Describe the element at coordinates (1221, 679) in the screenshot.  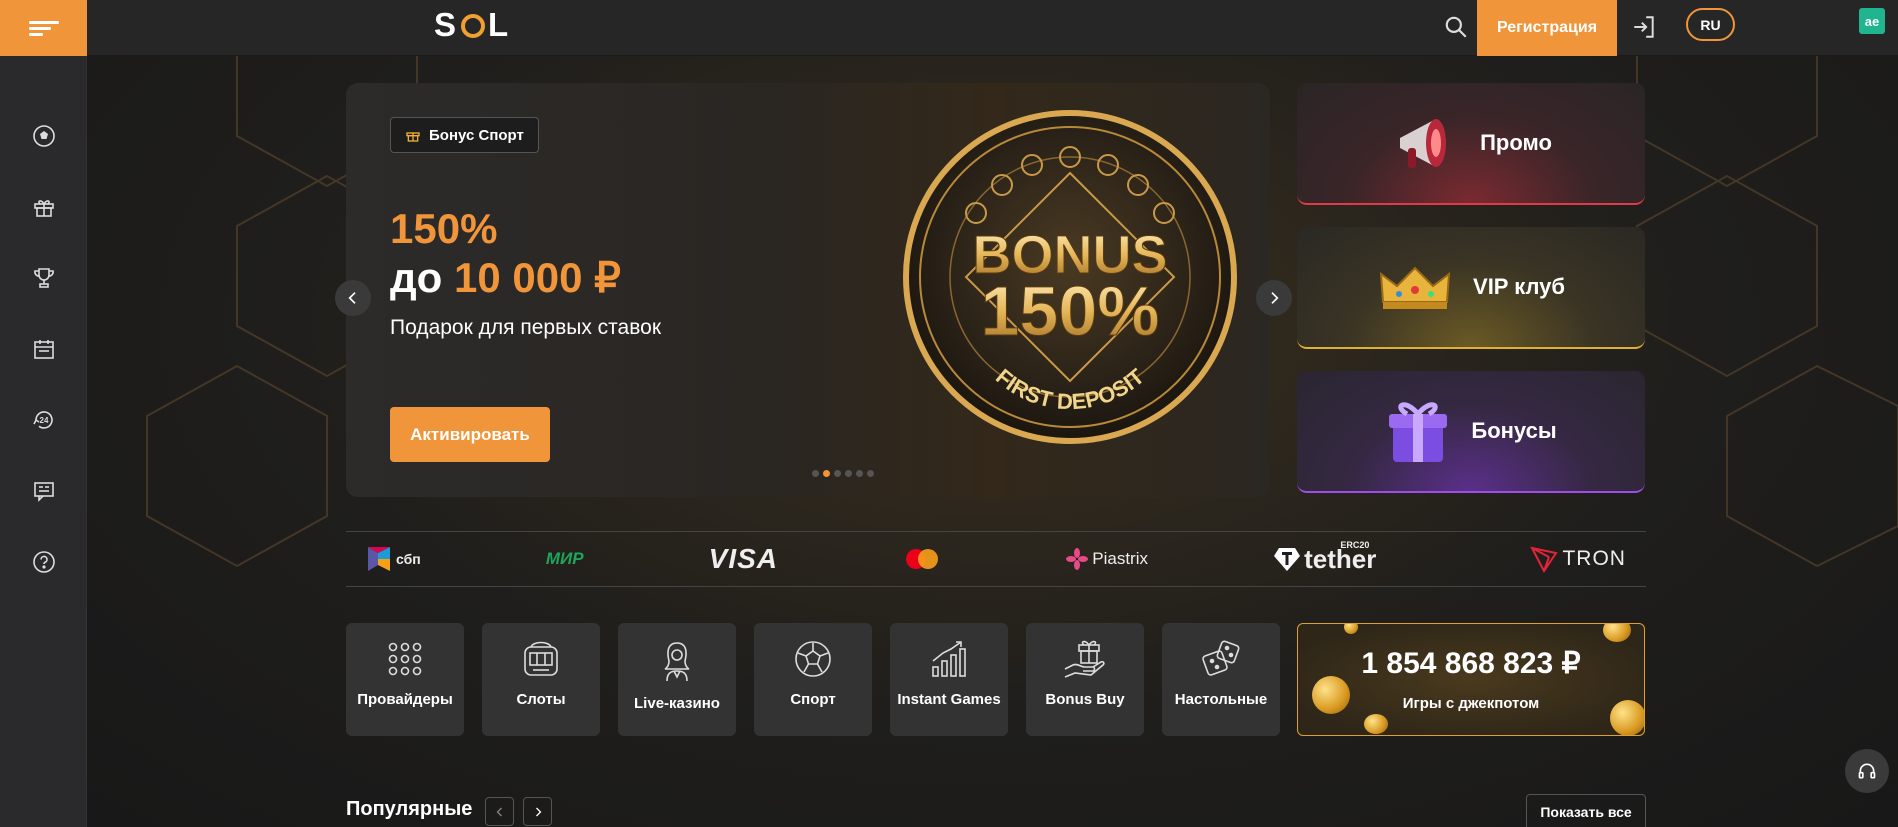
I see `category-table-games: Настольные` at that location.